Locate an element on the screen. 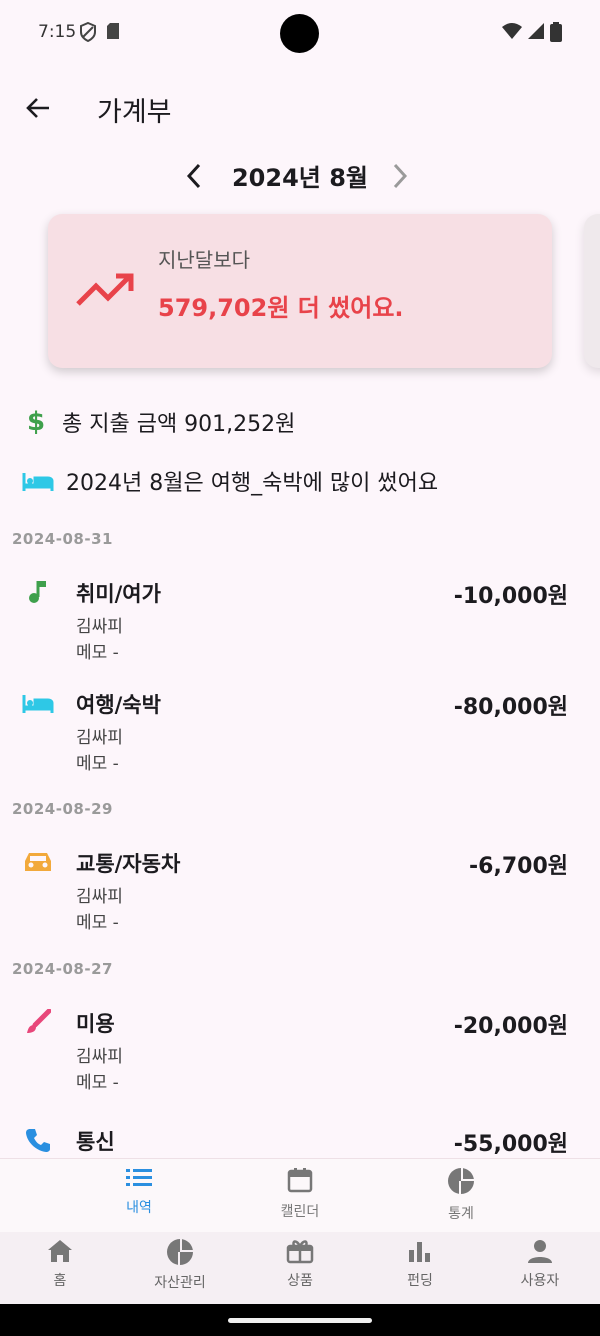  chevron-right-icon is located at coordinates (400, 176).